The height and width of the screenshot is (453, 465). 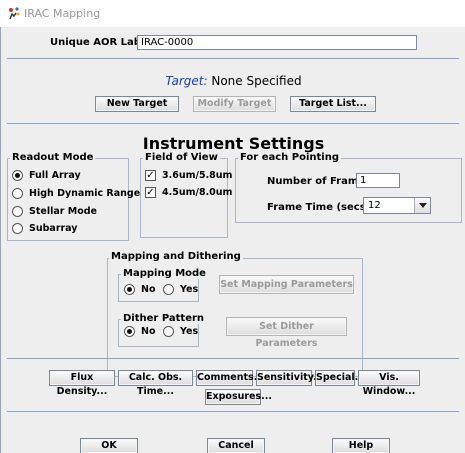 I want to click on fov-option-4-5um: ✓ 4.5um/8.0um, so click(x=188, y=192).